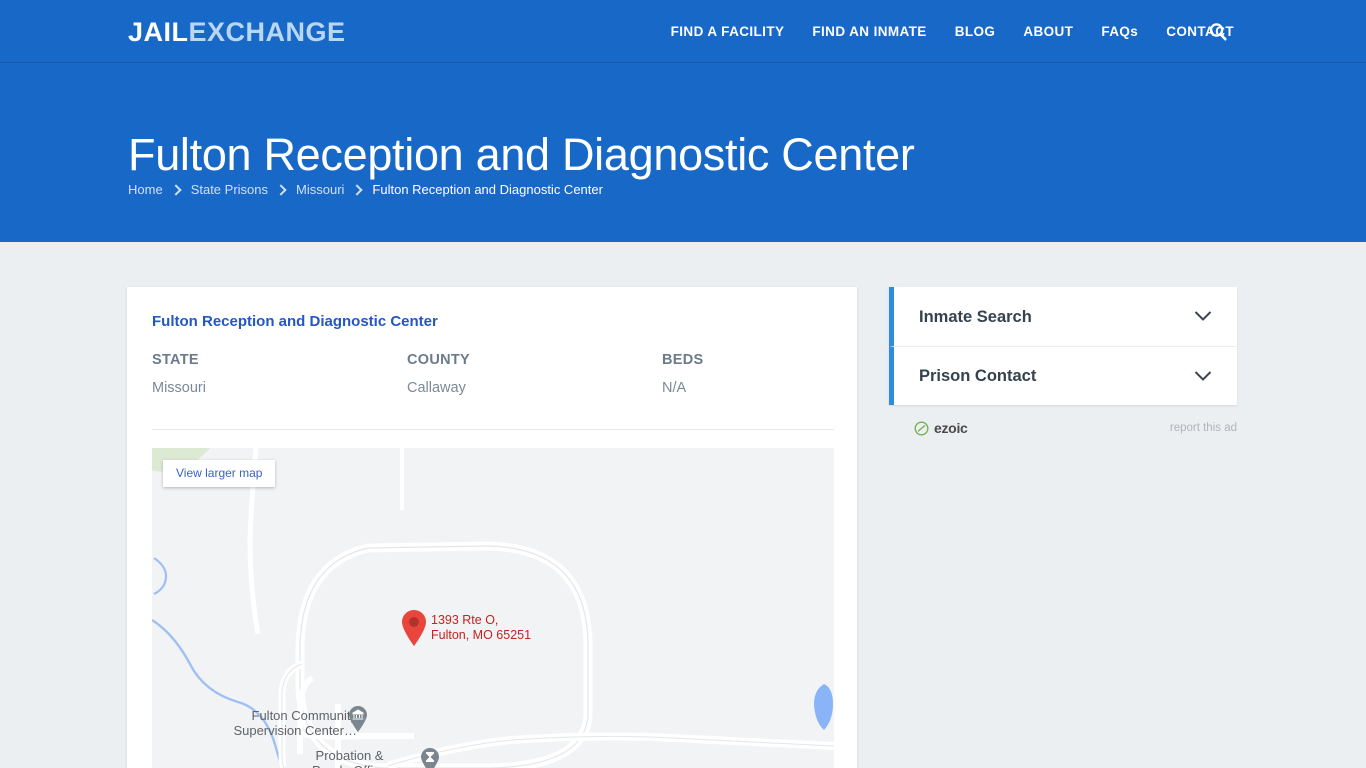  I want to click on fact-value-county: Callaway, so click(436, 388).